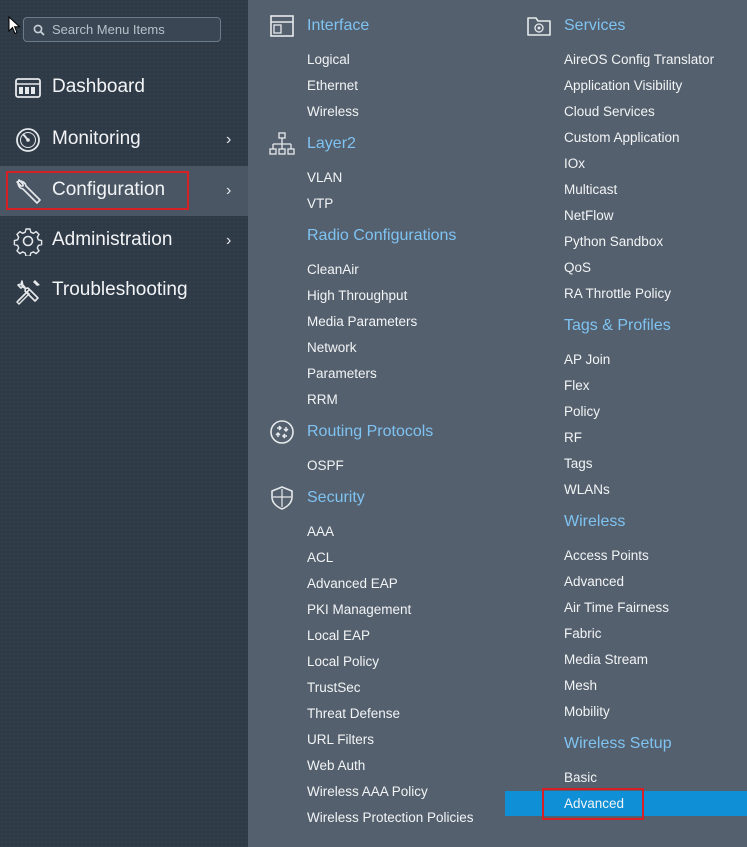 The image size is (747, 847). Describe the element at coordinates (622, 137) in the screenshot. I see `menu-item-custom-application: Custom Application` at that location.